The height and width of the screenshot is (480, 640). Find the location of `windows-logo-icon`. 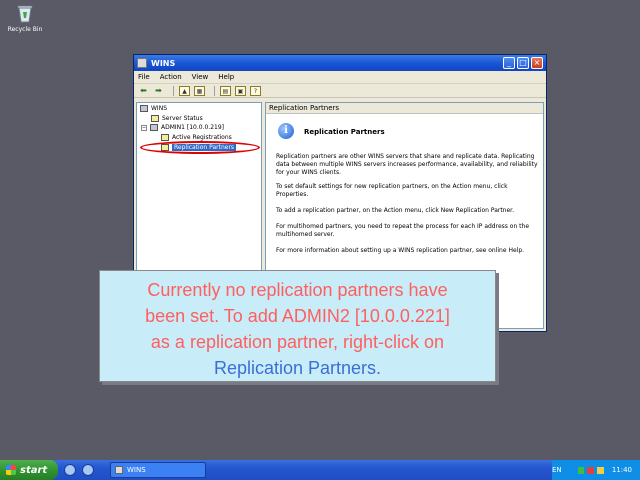

windows-logo-icon is located at coordinates (11, 470).